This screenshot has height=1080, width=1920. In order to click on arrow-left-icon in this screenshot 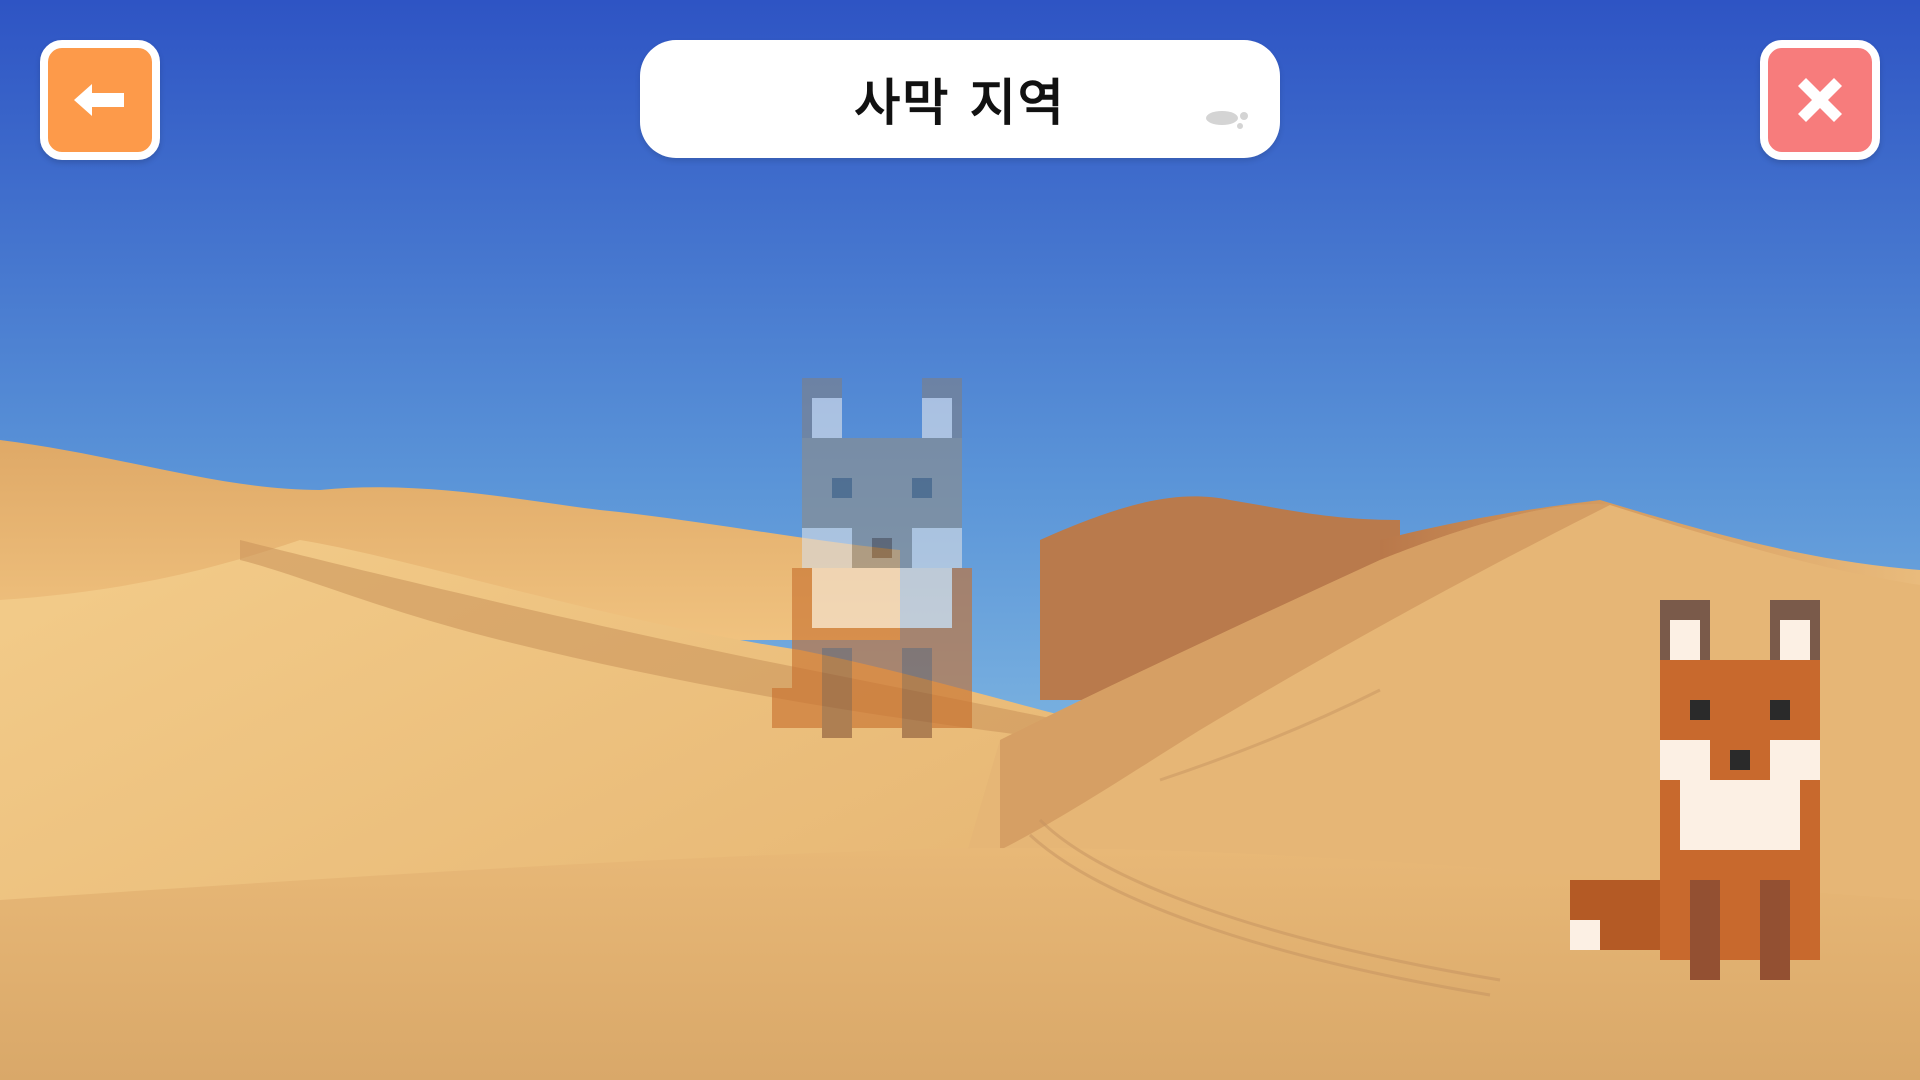, I will do `click(99, 100)`.